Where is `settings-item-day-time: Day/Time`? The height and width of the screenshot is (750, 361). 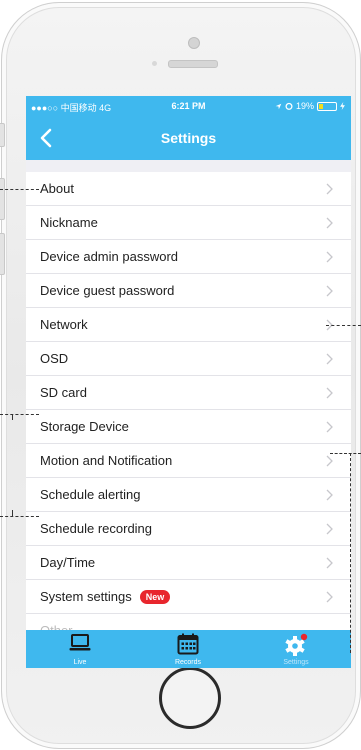 settings-item-day-time: Day/Time is located at coordinates (188, 563).